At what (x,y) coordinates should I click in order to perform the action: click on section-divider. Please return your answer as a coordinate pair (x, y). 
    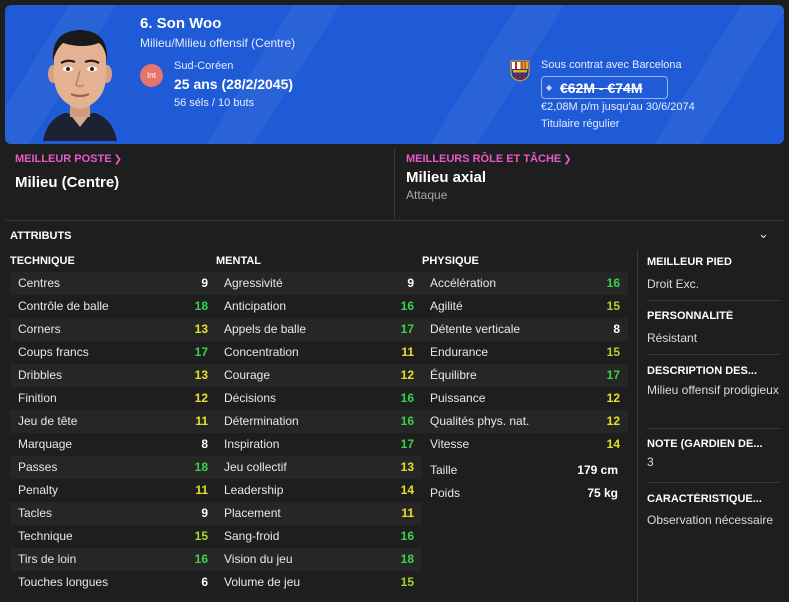
    Looking at the image, I should click on (394, 220).